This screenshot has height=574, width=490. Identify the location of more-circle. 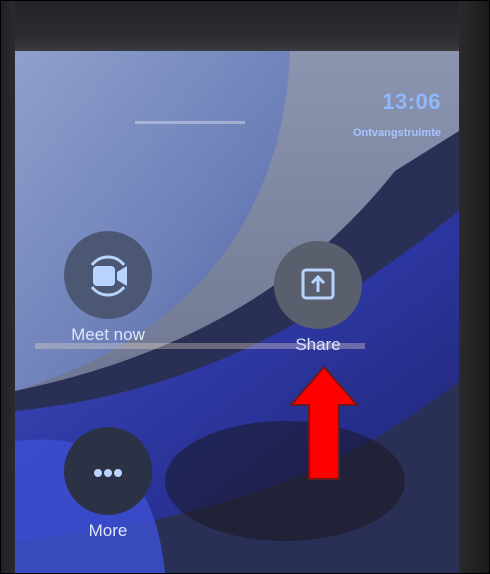
(108, 471).